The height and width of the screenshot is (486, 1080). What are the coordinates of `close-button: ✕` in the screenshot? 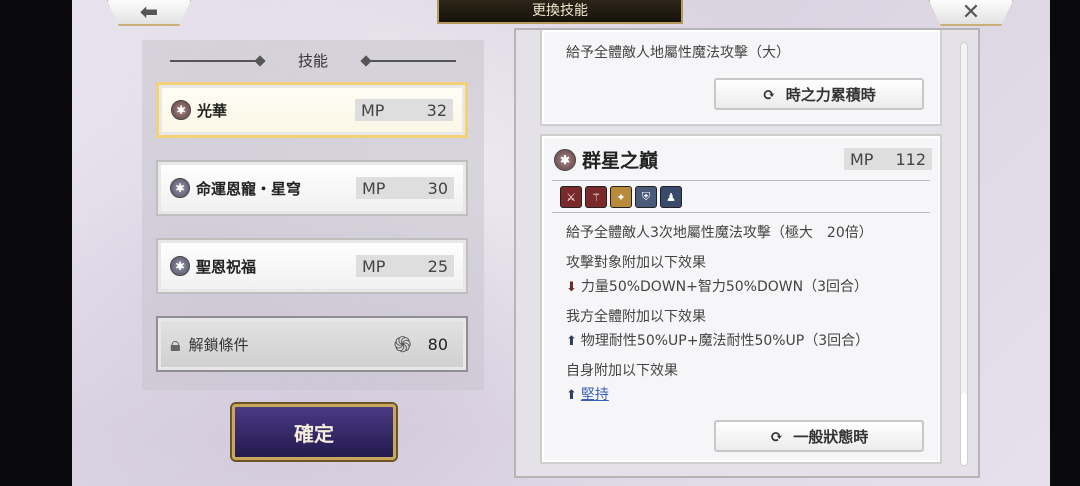 It's located at (971, 13).